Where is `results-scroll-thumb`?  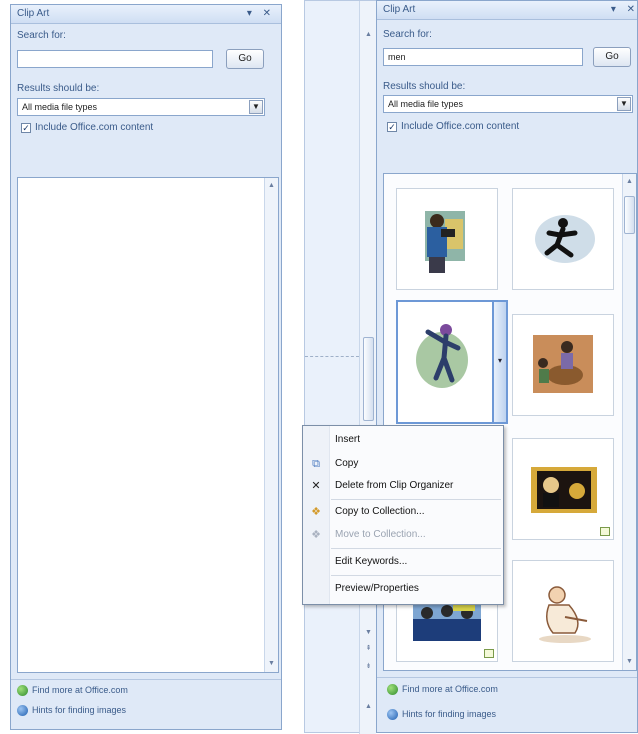
results-scroll-thumb is located at coordinates (629, 215).